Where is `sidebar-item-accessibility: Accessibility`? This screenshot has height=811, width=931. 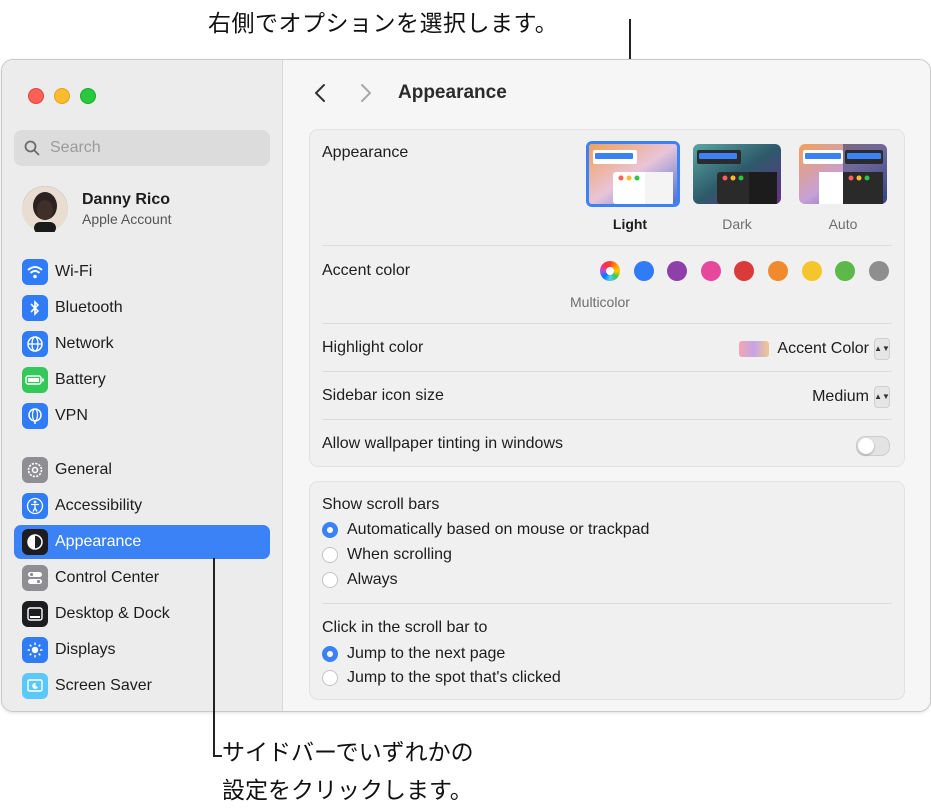 sidebar-item-accessibility: Accessibility is located at coordinates (142, 506).